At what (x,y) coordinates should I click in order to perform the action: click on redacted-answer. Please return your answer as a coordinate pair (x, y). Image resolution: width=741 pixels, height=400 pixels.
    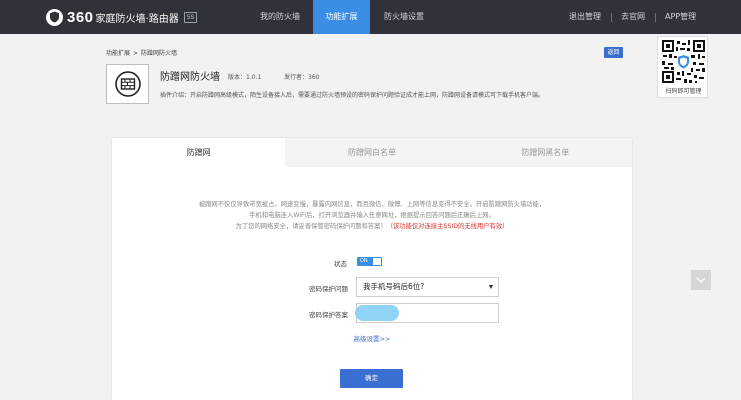
    Looking at the image, I should click on (377, 313).